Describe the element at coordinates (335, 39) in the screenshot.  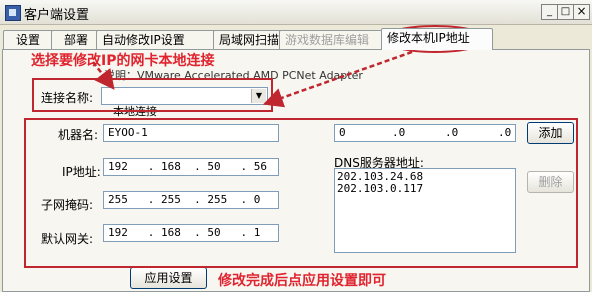
I see `tab-game-db: 游戏数据库编辑` at that location.